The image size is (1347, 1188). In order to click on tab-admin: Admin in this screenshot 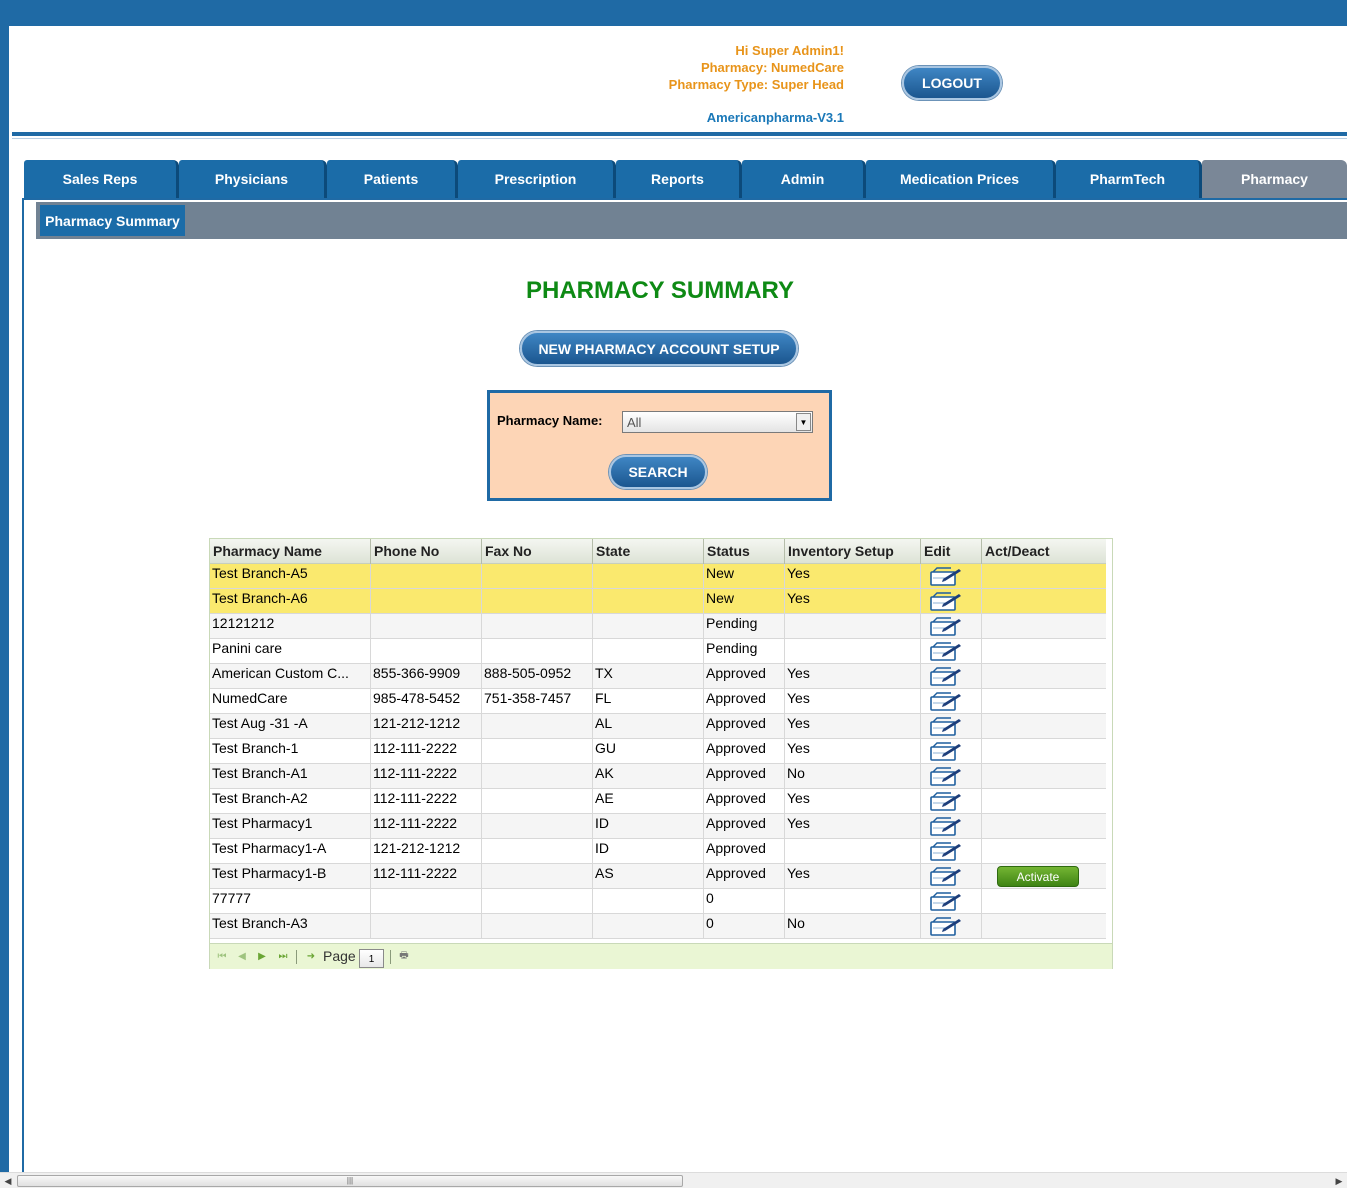, I will do `click(804, 179)`.